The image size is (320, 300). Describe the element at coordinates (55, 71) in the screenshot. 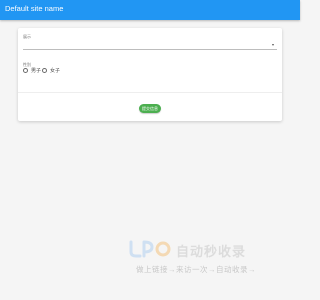

I see `radio-option-label: 女子` at that location.